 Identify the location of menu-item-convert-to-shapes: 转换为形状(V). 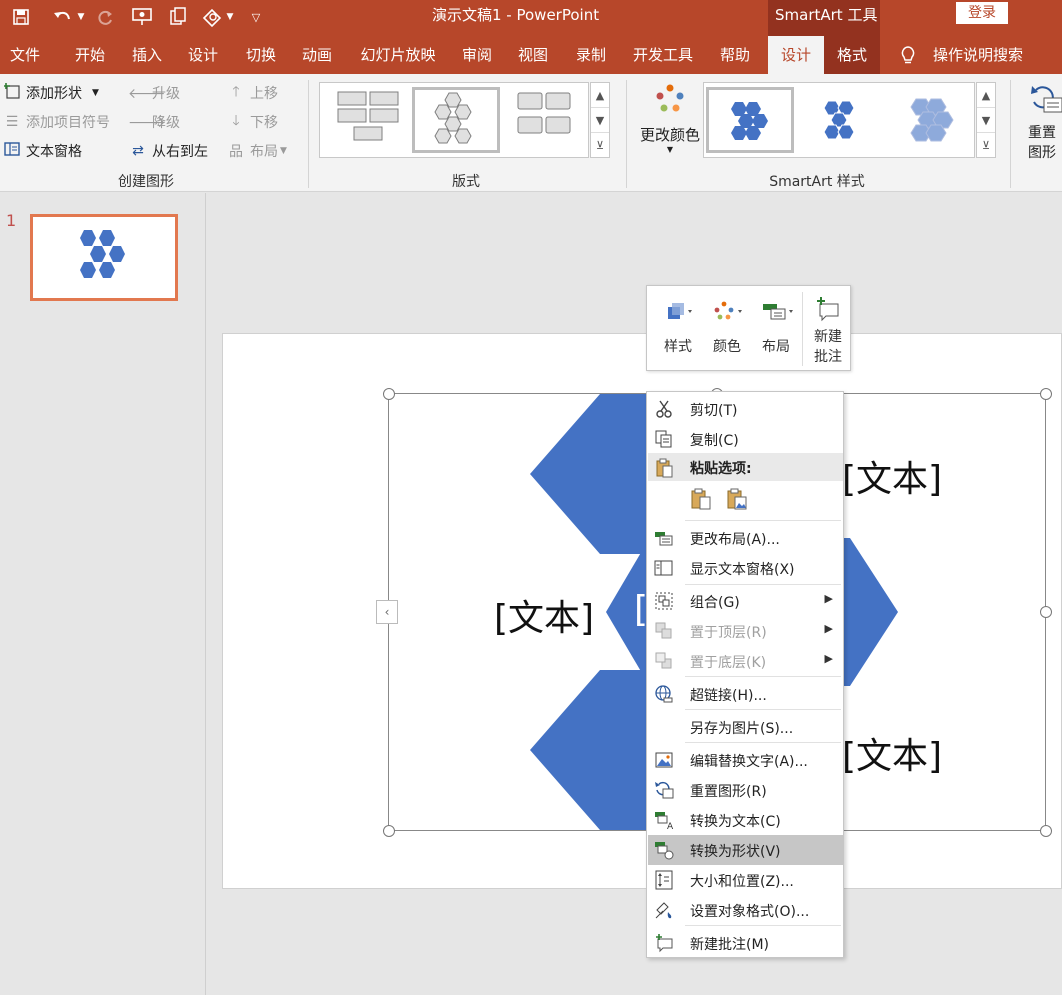
(745, 850).